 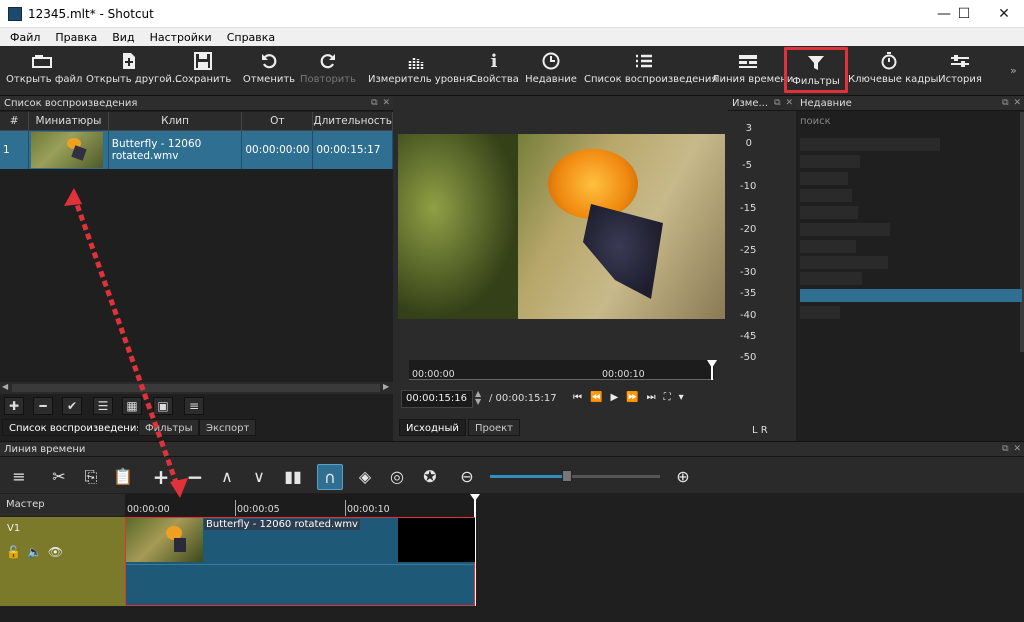 I want to click on ruler-label: 00:00:05, so click(x=258, y=509).